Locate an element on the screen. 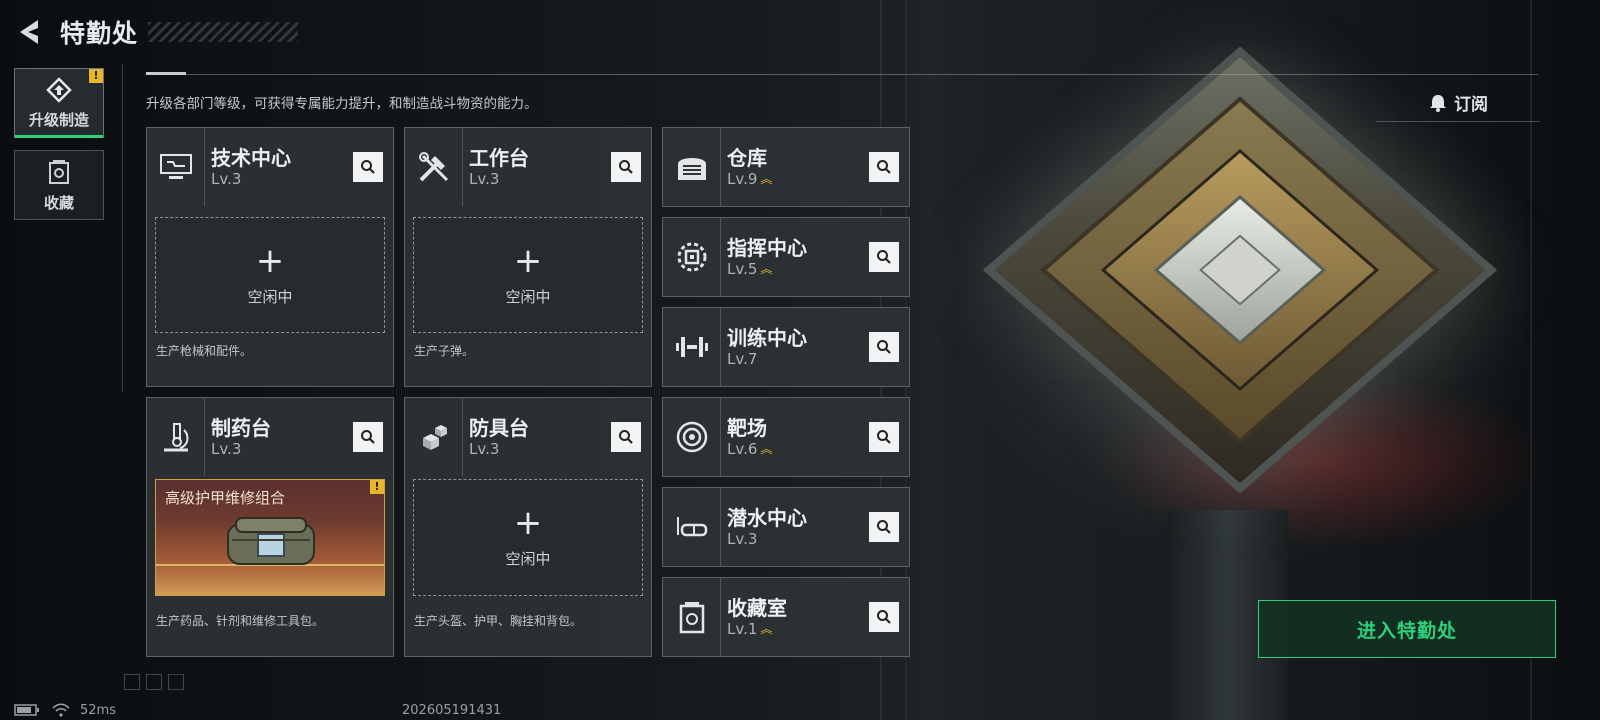 The height and width of the screenshot is (720, 1600). production-product-slot: 高级护甲维修组合 ! is located at coordinates (270, 537).